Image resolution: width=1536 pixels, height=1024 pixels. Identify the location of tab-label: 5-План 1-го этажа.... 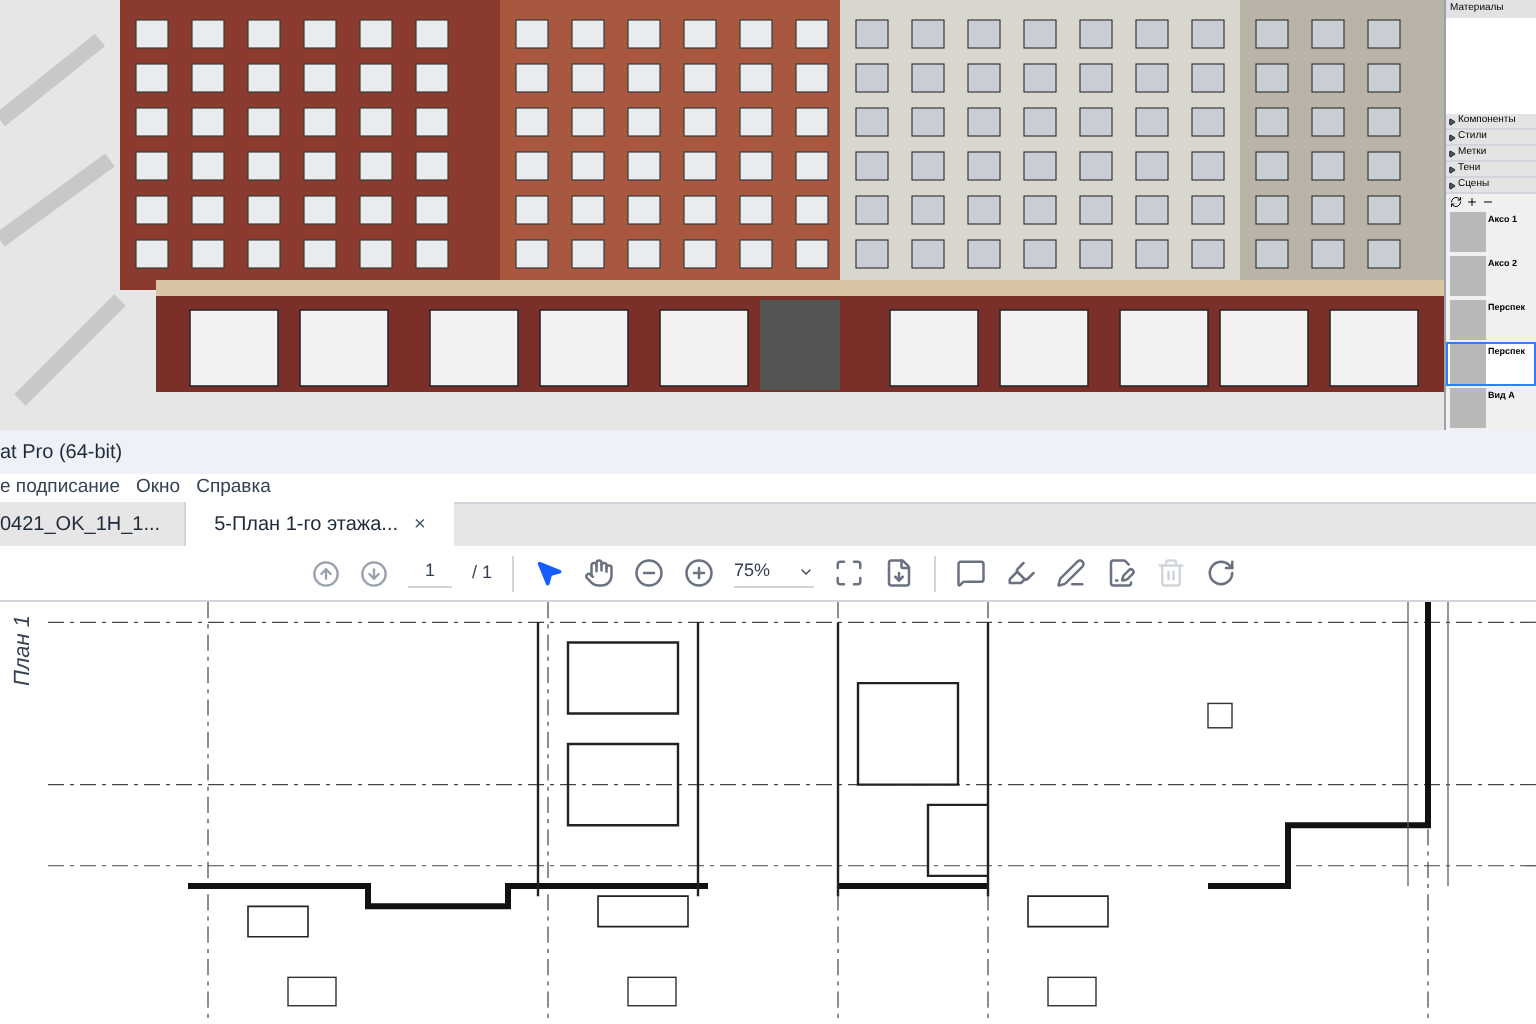
(306, 525).